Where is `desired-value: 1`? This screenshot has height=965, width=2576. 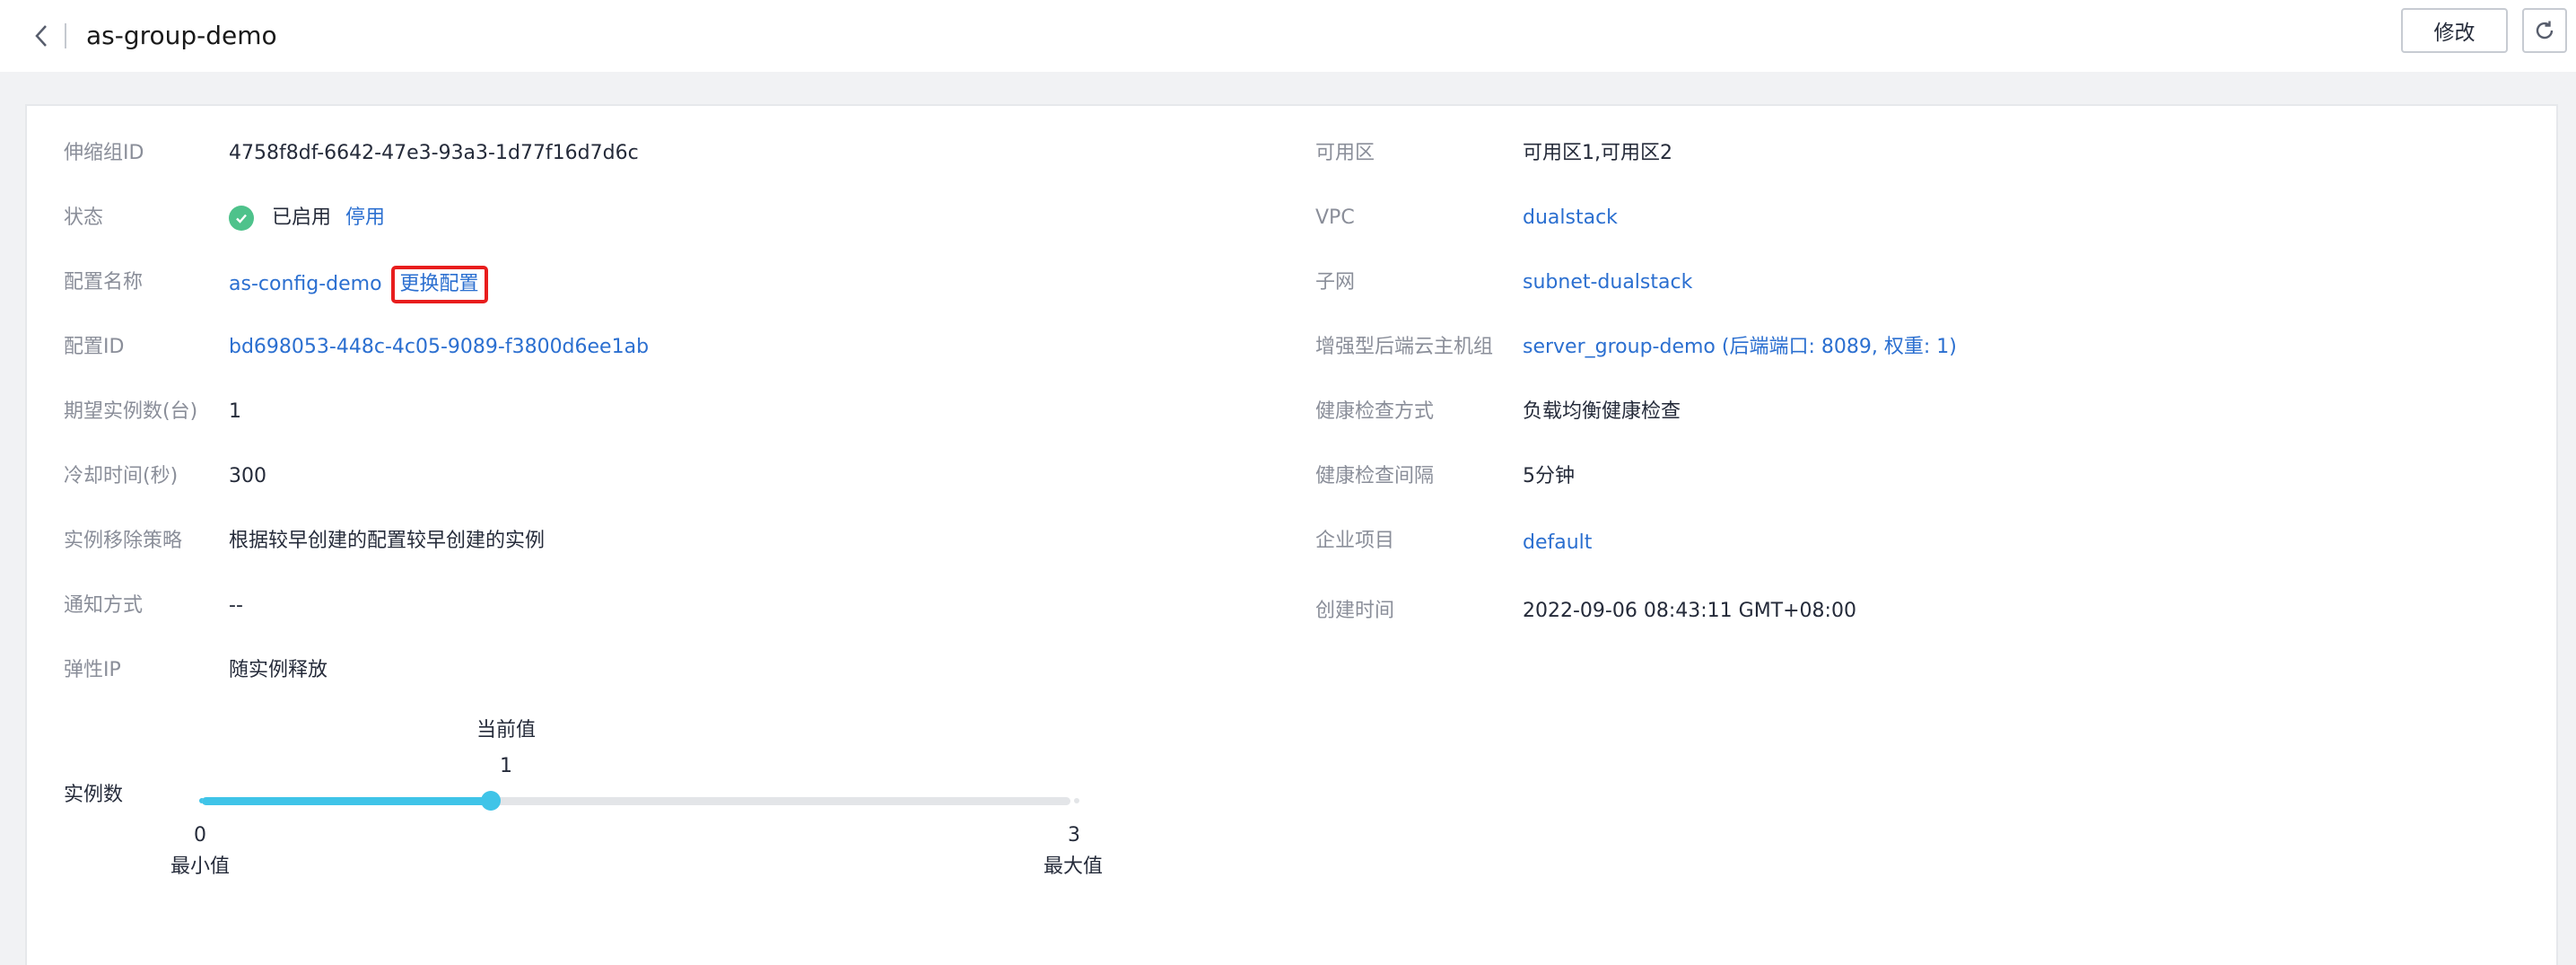
desired-value: 1 is located at coordinates (235, 411).